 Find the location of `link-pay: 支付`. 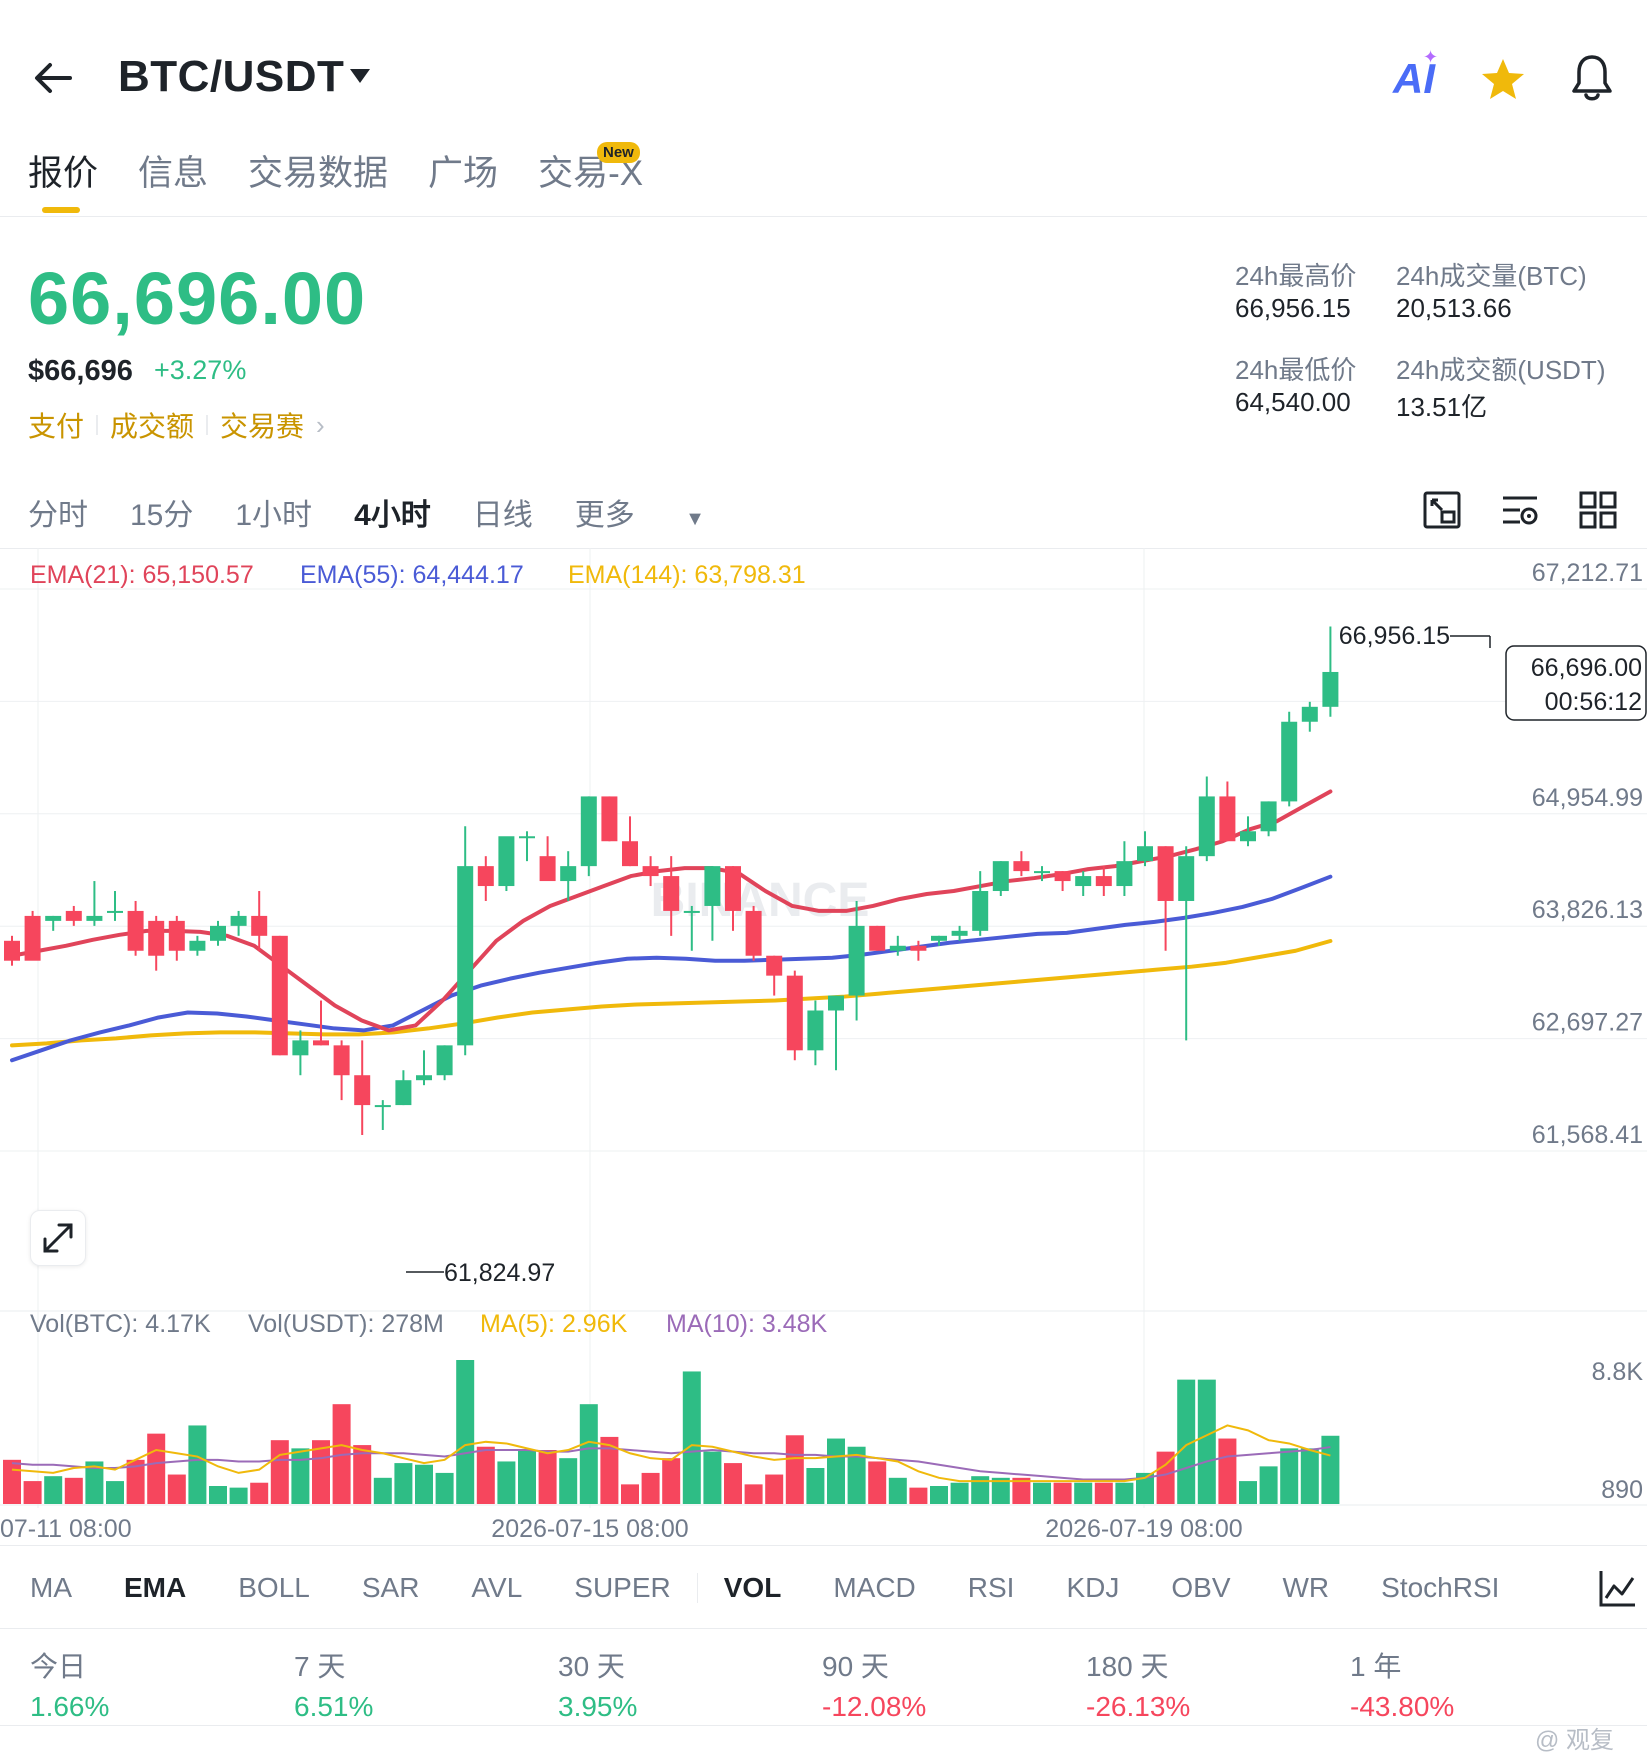

link-pay: 支付 is located at coordinates (56, 425).